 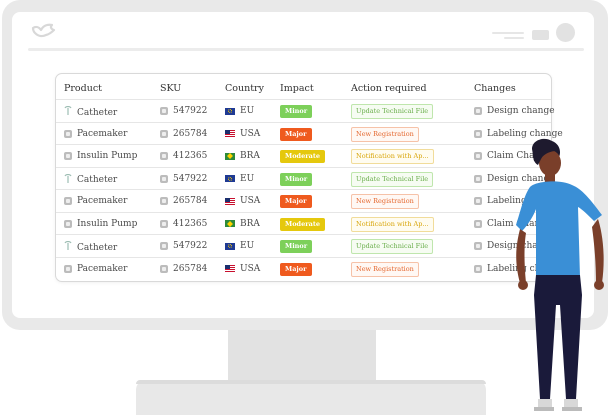 I want to click on header-action: Action required, so click(x=389, y=88).